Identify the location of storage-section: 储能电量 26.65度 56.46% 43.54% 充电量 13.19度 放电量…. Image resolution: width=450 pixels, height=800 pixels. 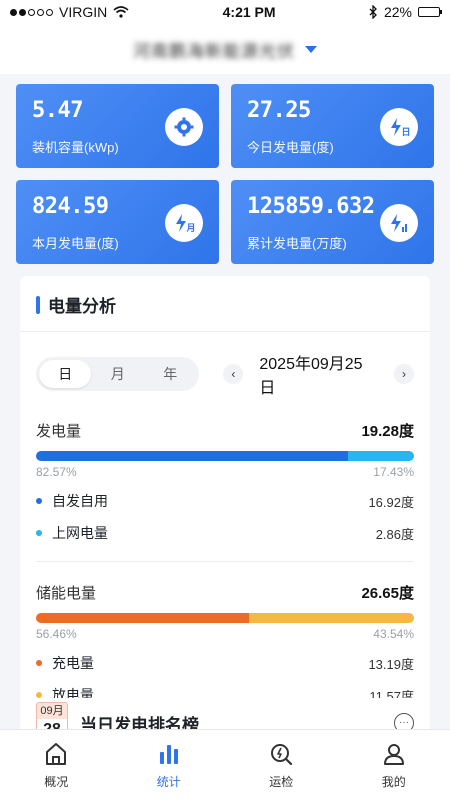
(225, 643).